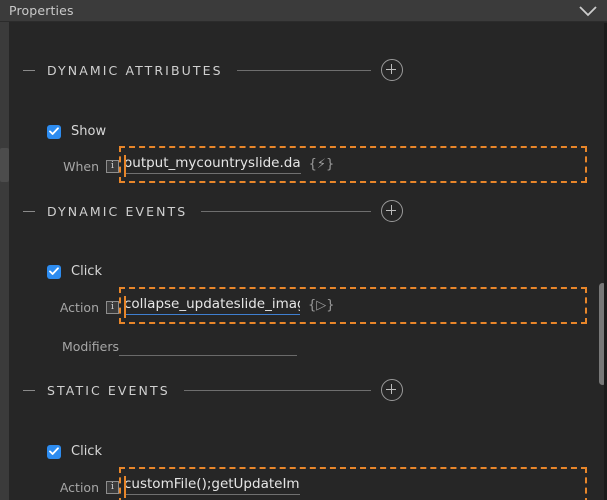 The image size is (607, 500). I want to click on field-value-action-static: customFile();getUpdateIm, so click(212, 485).